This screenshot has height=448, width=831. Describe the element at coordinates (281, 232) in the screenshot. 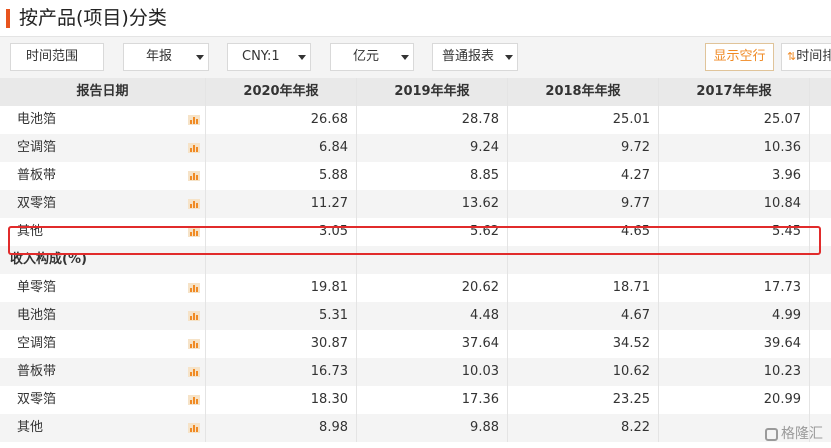

I see `table-cell: 3.05` at that location.